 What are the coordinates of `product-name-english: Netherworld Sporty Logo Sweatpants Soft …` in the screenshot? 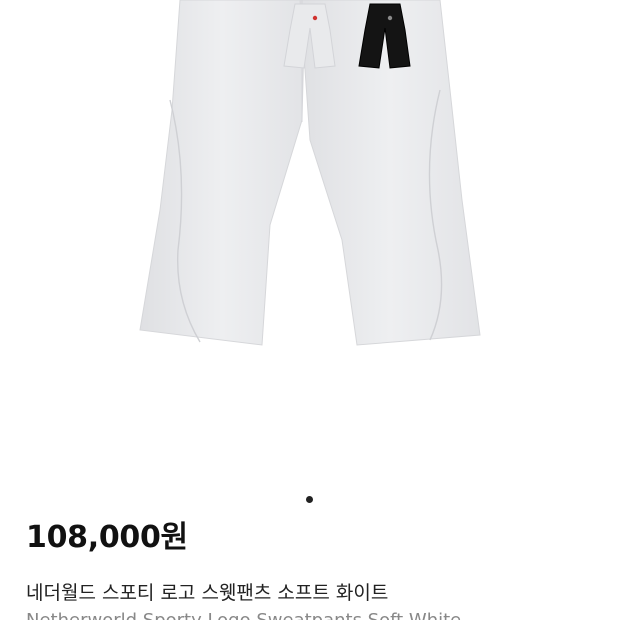 It's located at (243, 616).